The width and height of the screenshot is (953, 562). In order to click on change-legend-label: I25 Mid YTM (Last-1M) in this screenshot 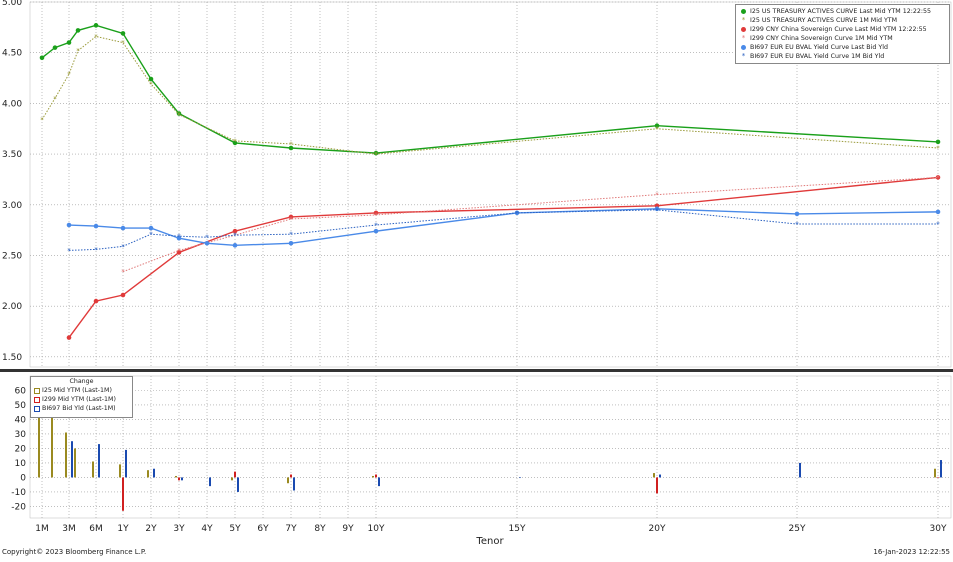, I will do `click(77, 390)`.